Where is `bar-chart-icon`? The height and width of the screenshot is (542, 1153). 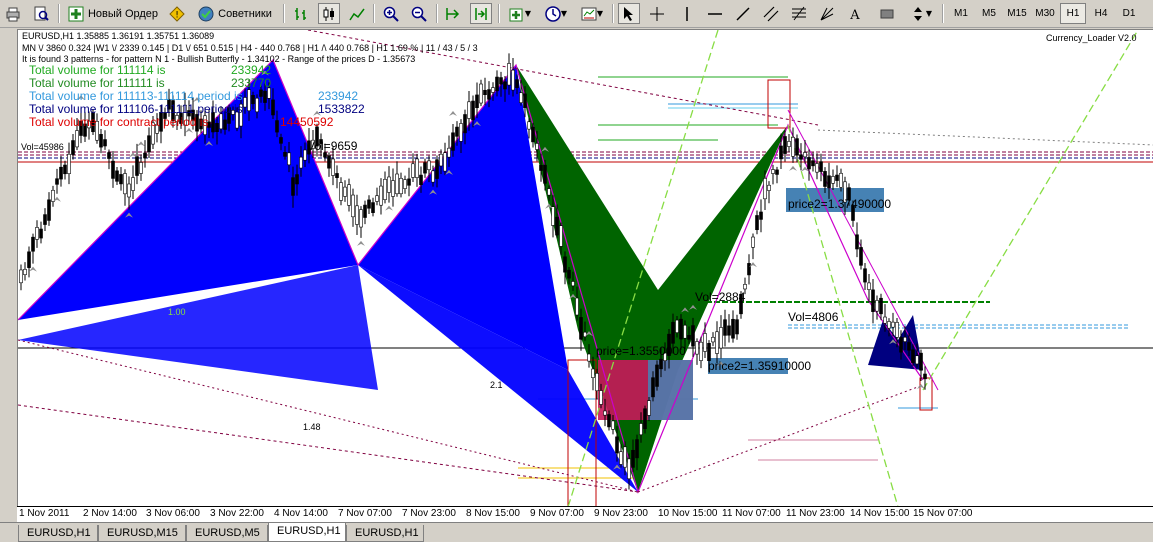 bar-chart-icon is located at coordinates (301, 13).